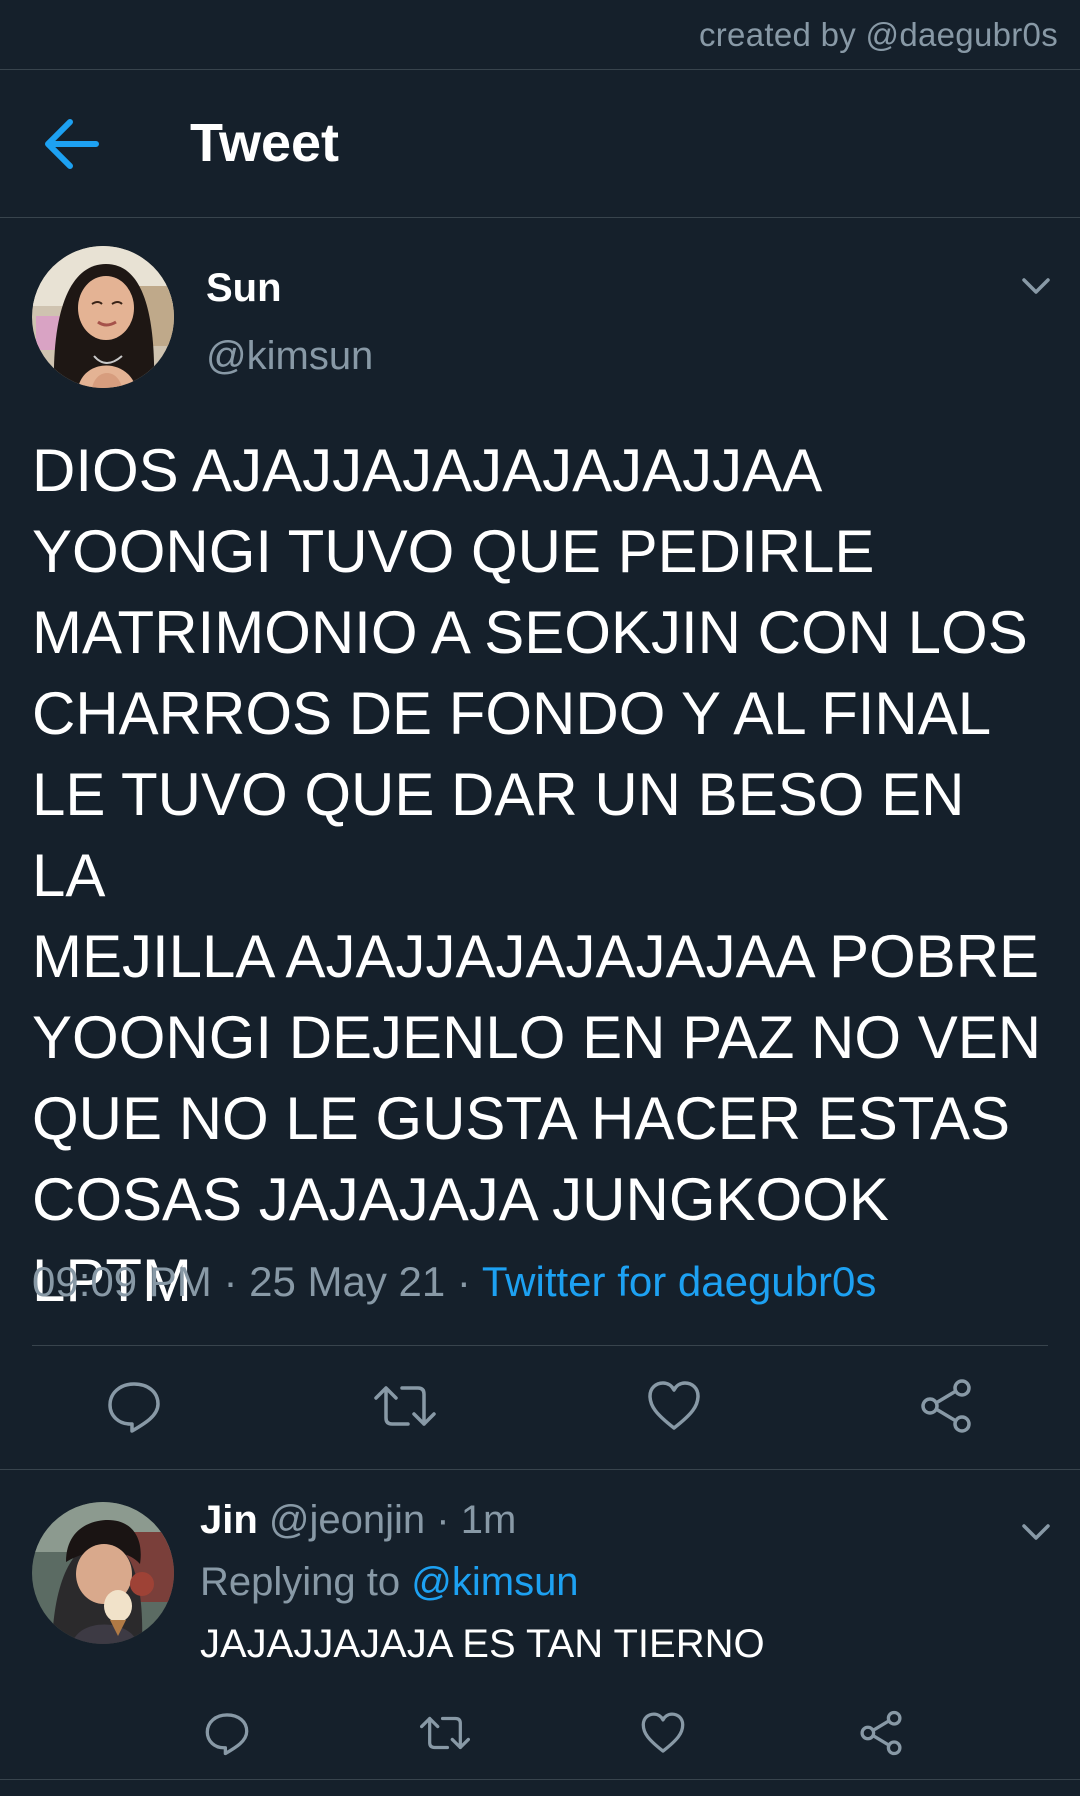 This screenshot has width=1080, height=1796. I want to click on reply-share-button, so click(881, 1733).